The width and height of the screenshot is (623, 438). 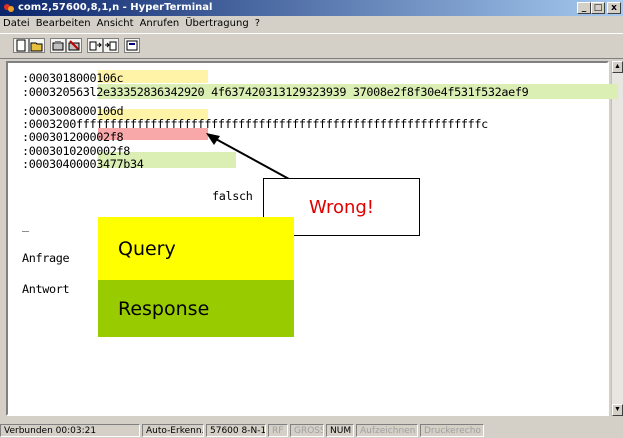 I want to click on send-file-icon, so click(x=95, y=46).